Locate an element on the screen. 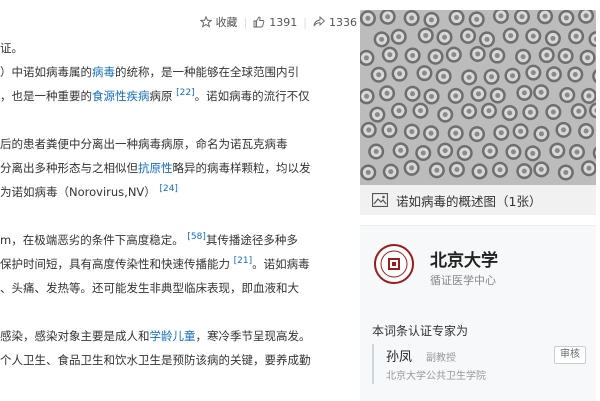 The width and height of the screenshot is (600, 401). article-line: 为诺如病毒（Norovirus,NV） [24] is located at coordinates (175, 192).